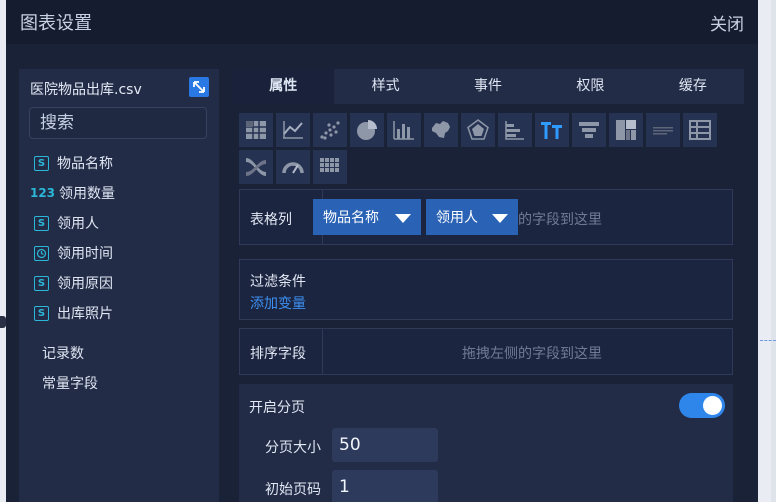 This screenshot has height=502, width=776. Describe the element at coordinates (626, 130) in the screenshot. I see `treemap-chart-icon` at that location.